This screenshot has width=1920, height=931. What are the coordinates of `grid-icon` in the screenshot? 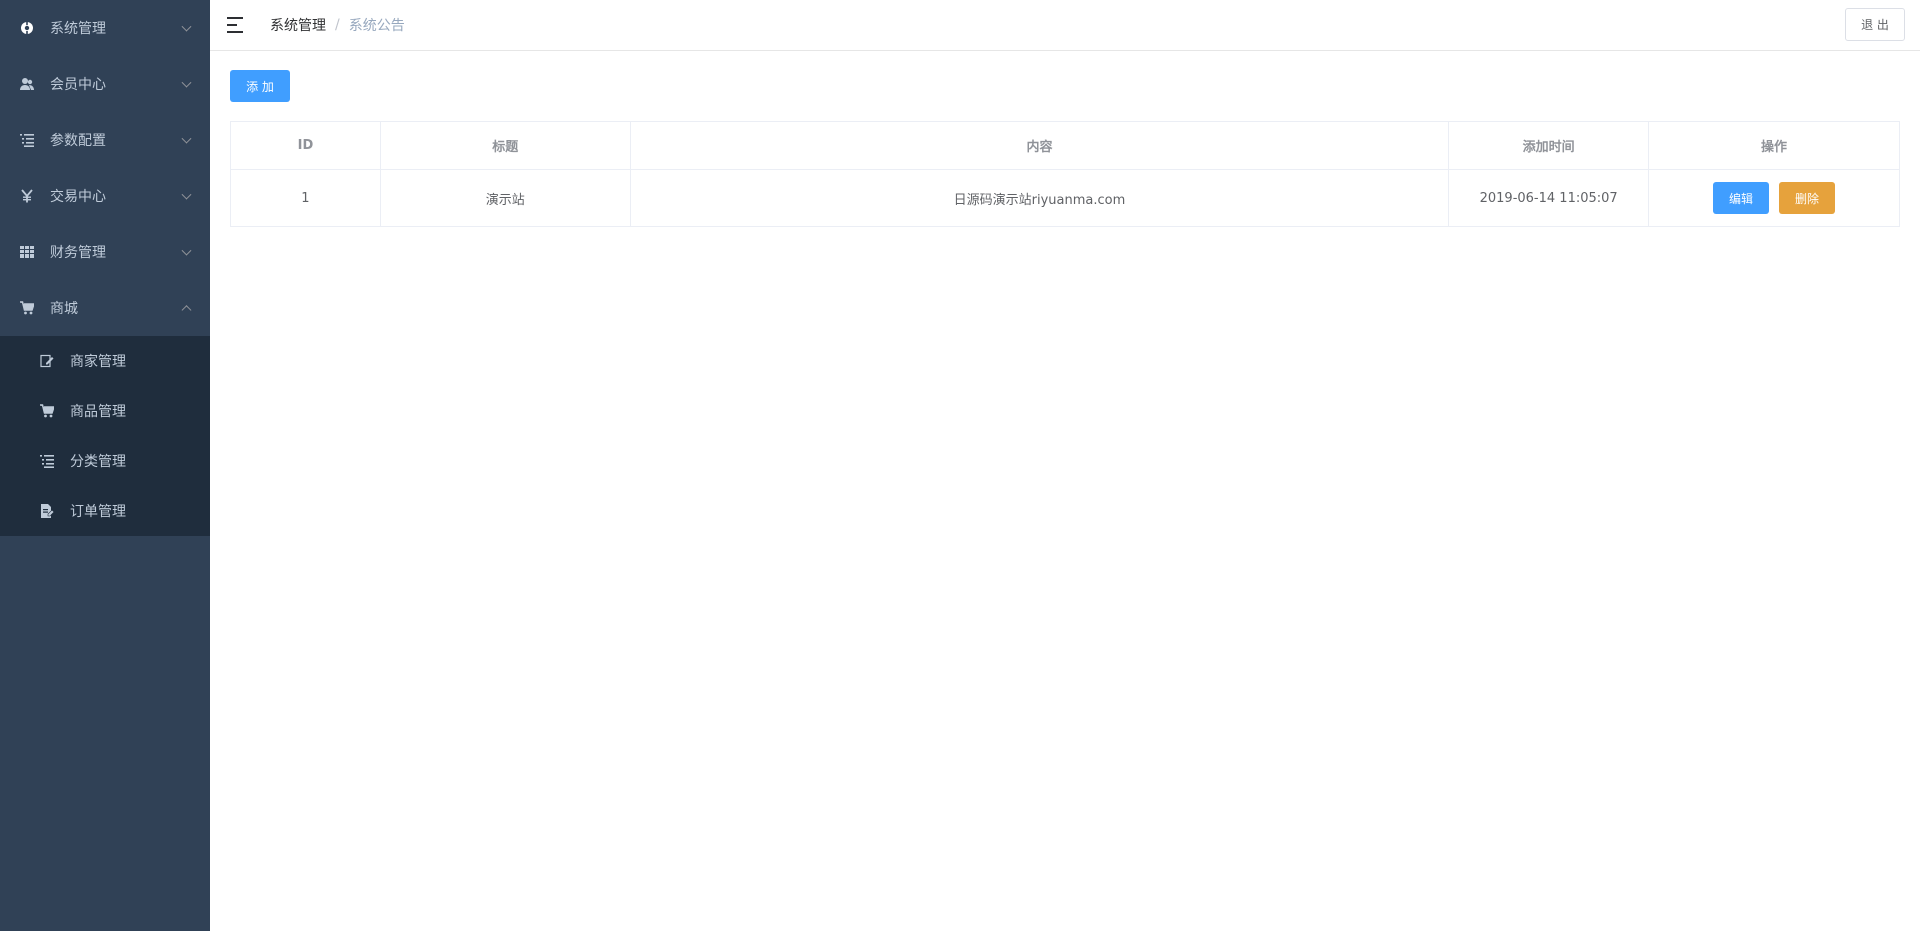 It's located at (27, 252).